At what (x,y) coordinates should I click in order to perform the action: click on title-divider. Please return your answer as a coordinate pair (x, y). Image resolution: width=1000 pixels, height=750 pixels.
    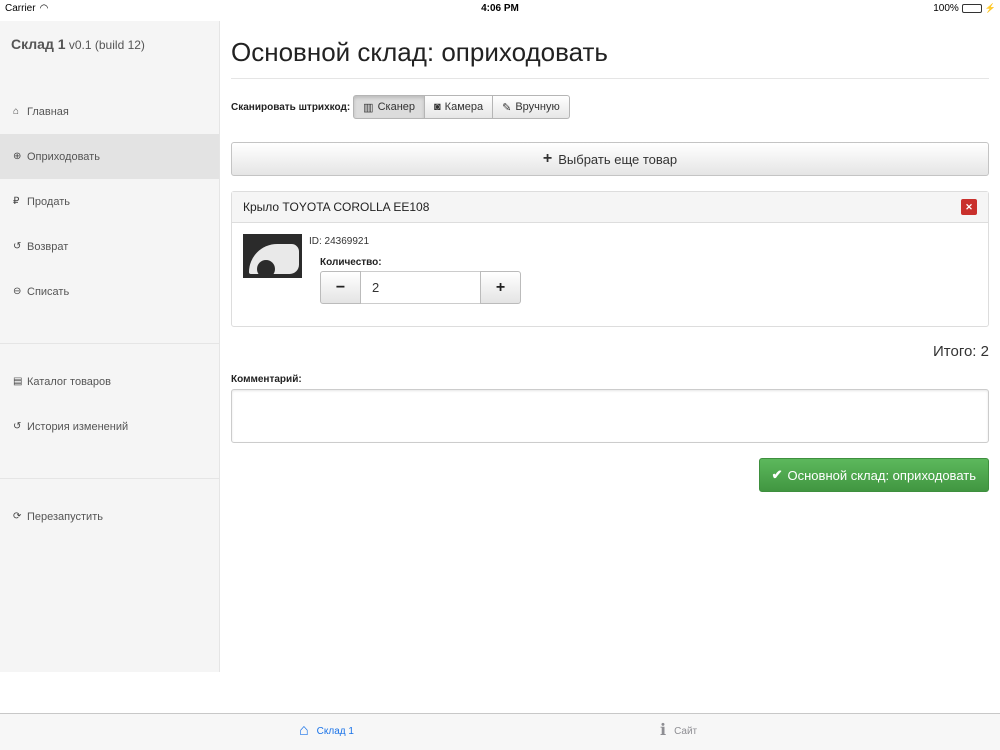
    Looking at the image, I should click on (610, 78).